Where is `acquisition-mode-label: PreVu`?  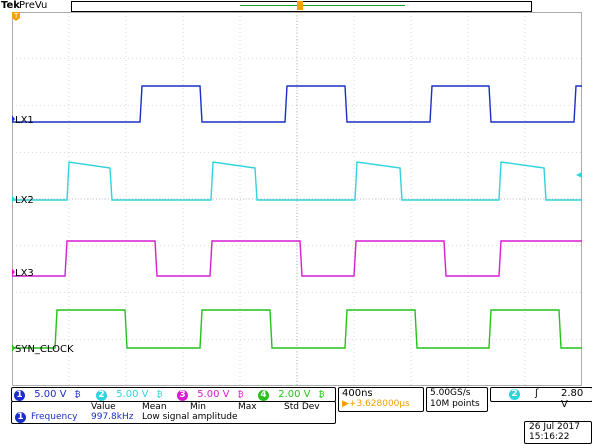 acquisition-mode-label: PreVu is located at coordinates (33, 5).